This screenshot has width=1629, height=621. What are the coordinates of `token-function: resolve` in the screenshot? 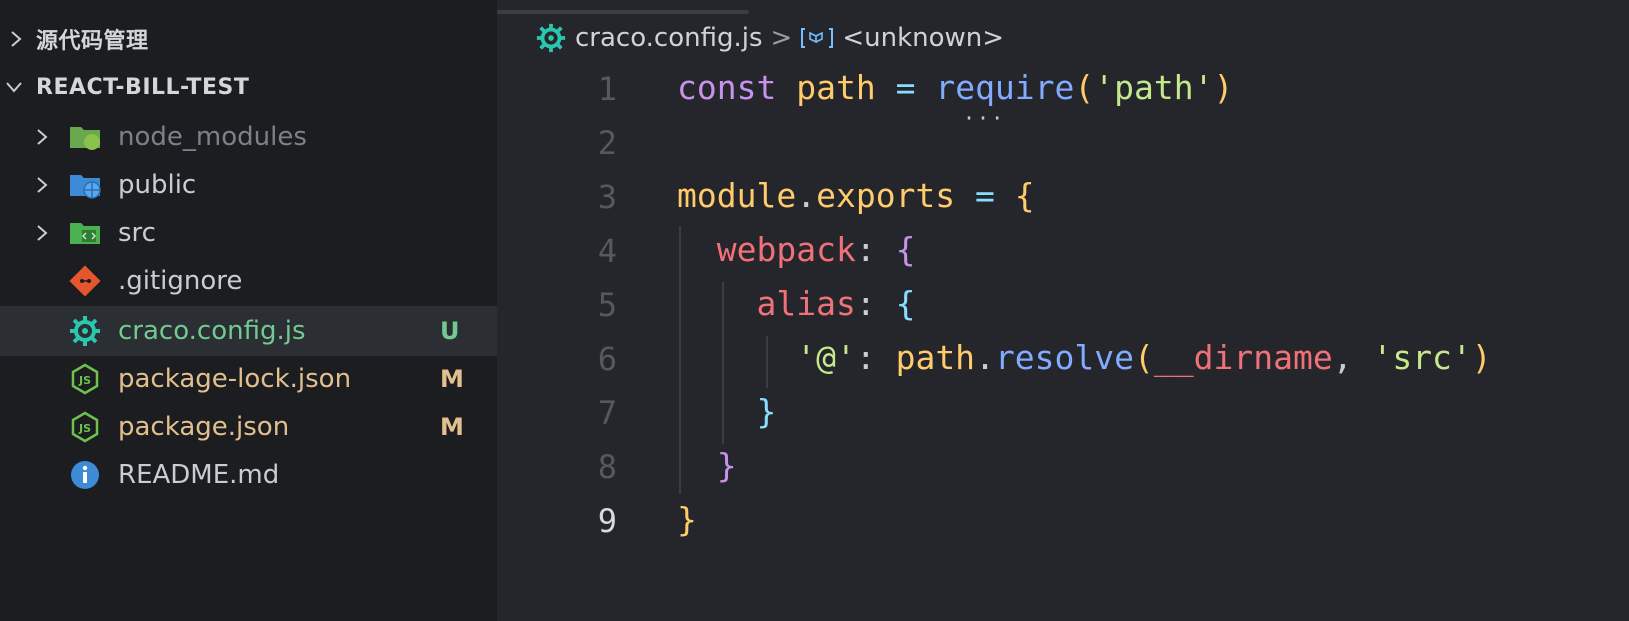 It's located at (1064, 357).